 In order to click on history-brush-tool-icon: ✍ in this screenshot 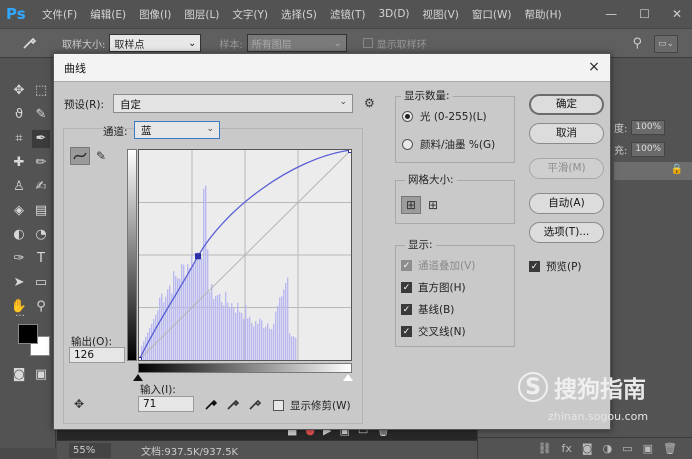, I will do `click(41, 187)`.